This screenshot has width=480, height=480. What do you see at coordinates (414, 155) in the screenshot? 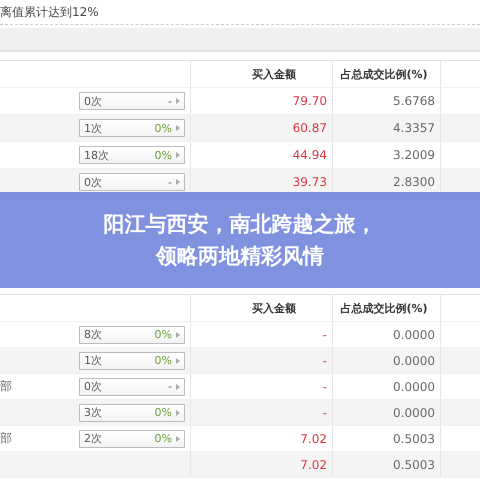
I see `table-cell: 3.2009` at bounding box center [414, 155].